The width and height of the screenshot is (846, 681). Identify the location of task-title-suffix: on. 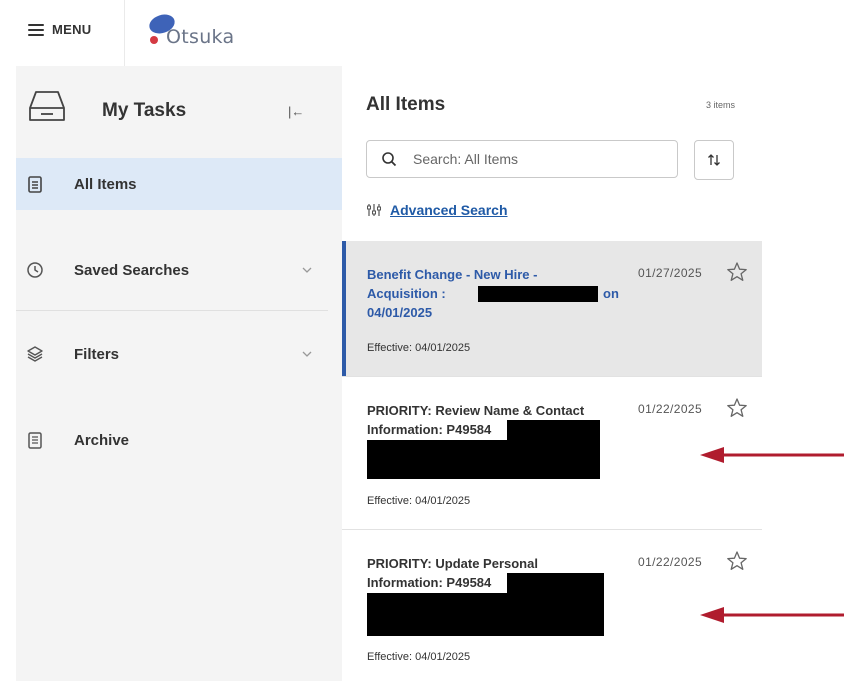
(611, 293).